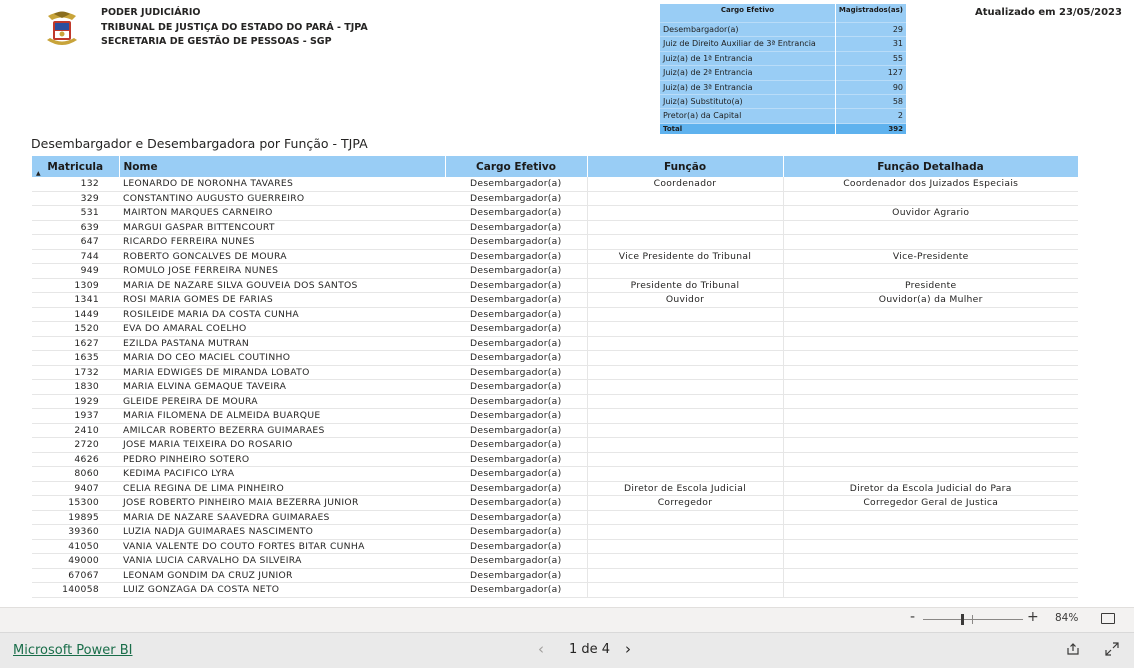 This screenshot has height=668, width=1134. I want to click on summary-row: Juiz(a) de 1ª Entrancia 55, so click(783, 58).